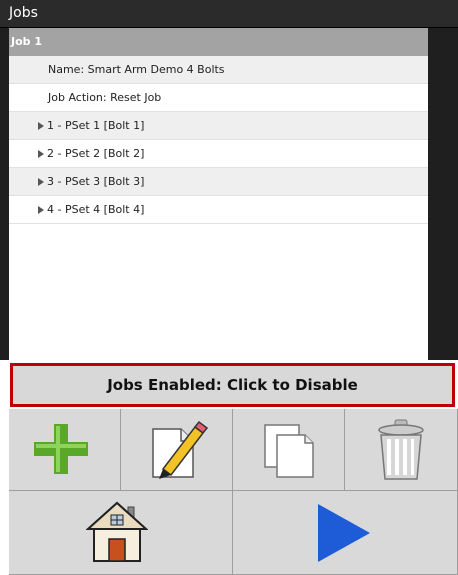 The image size is (458, 575). I want to click on pset-label: 1 - PSet 1 [Bolt 1], so click(96, 125).